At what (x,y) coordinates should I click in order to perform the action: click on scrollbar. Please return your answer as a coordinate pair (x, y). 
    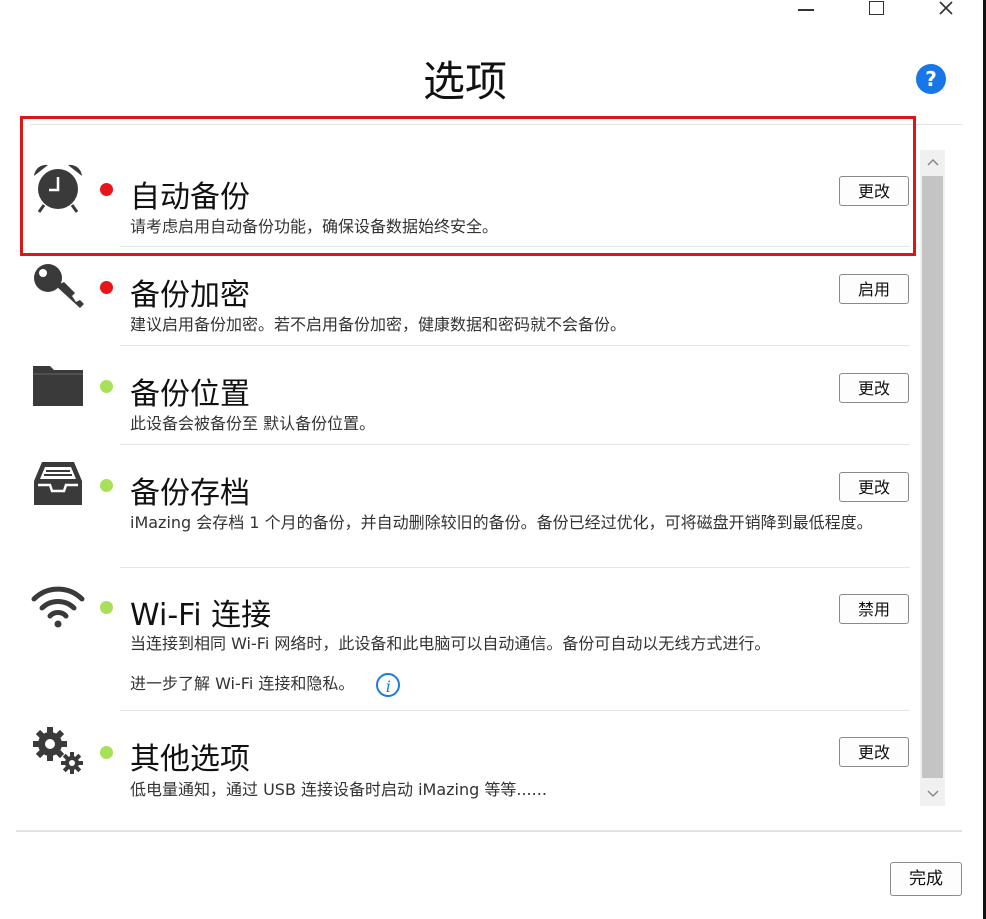
    Looking at the image, I should click on (932, 478).